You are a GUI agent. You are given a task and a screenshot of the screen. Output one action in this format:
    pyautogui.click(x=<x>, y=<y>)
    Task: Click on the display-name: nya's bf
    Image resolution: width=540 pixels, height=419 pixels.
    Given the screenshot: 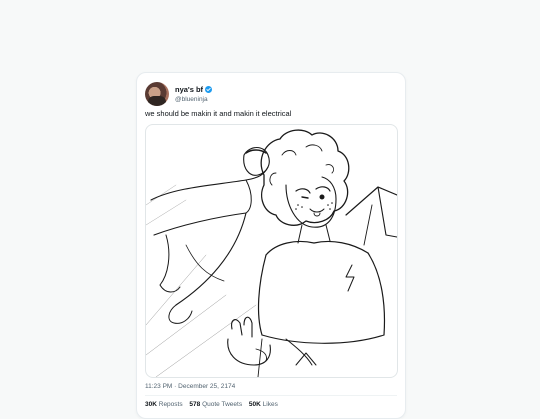 What is the action you would take?
    pyautogui.click(x=189, y=90)
    